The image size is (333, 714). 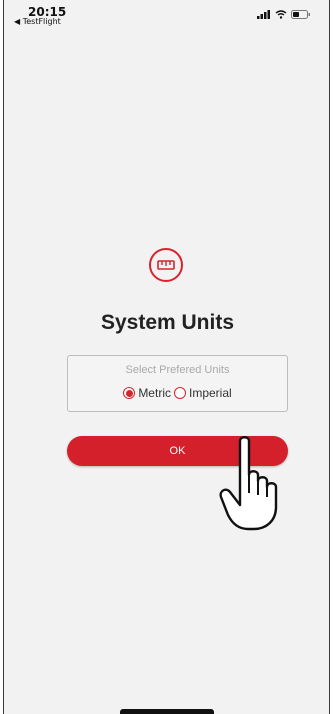 I want to click on imperial-label: Imperial, so click(x=210, y=393).